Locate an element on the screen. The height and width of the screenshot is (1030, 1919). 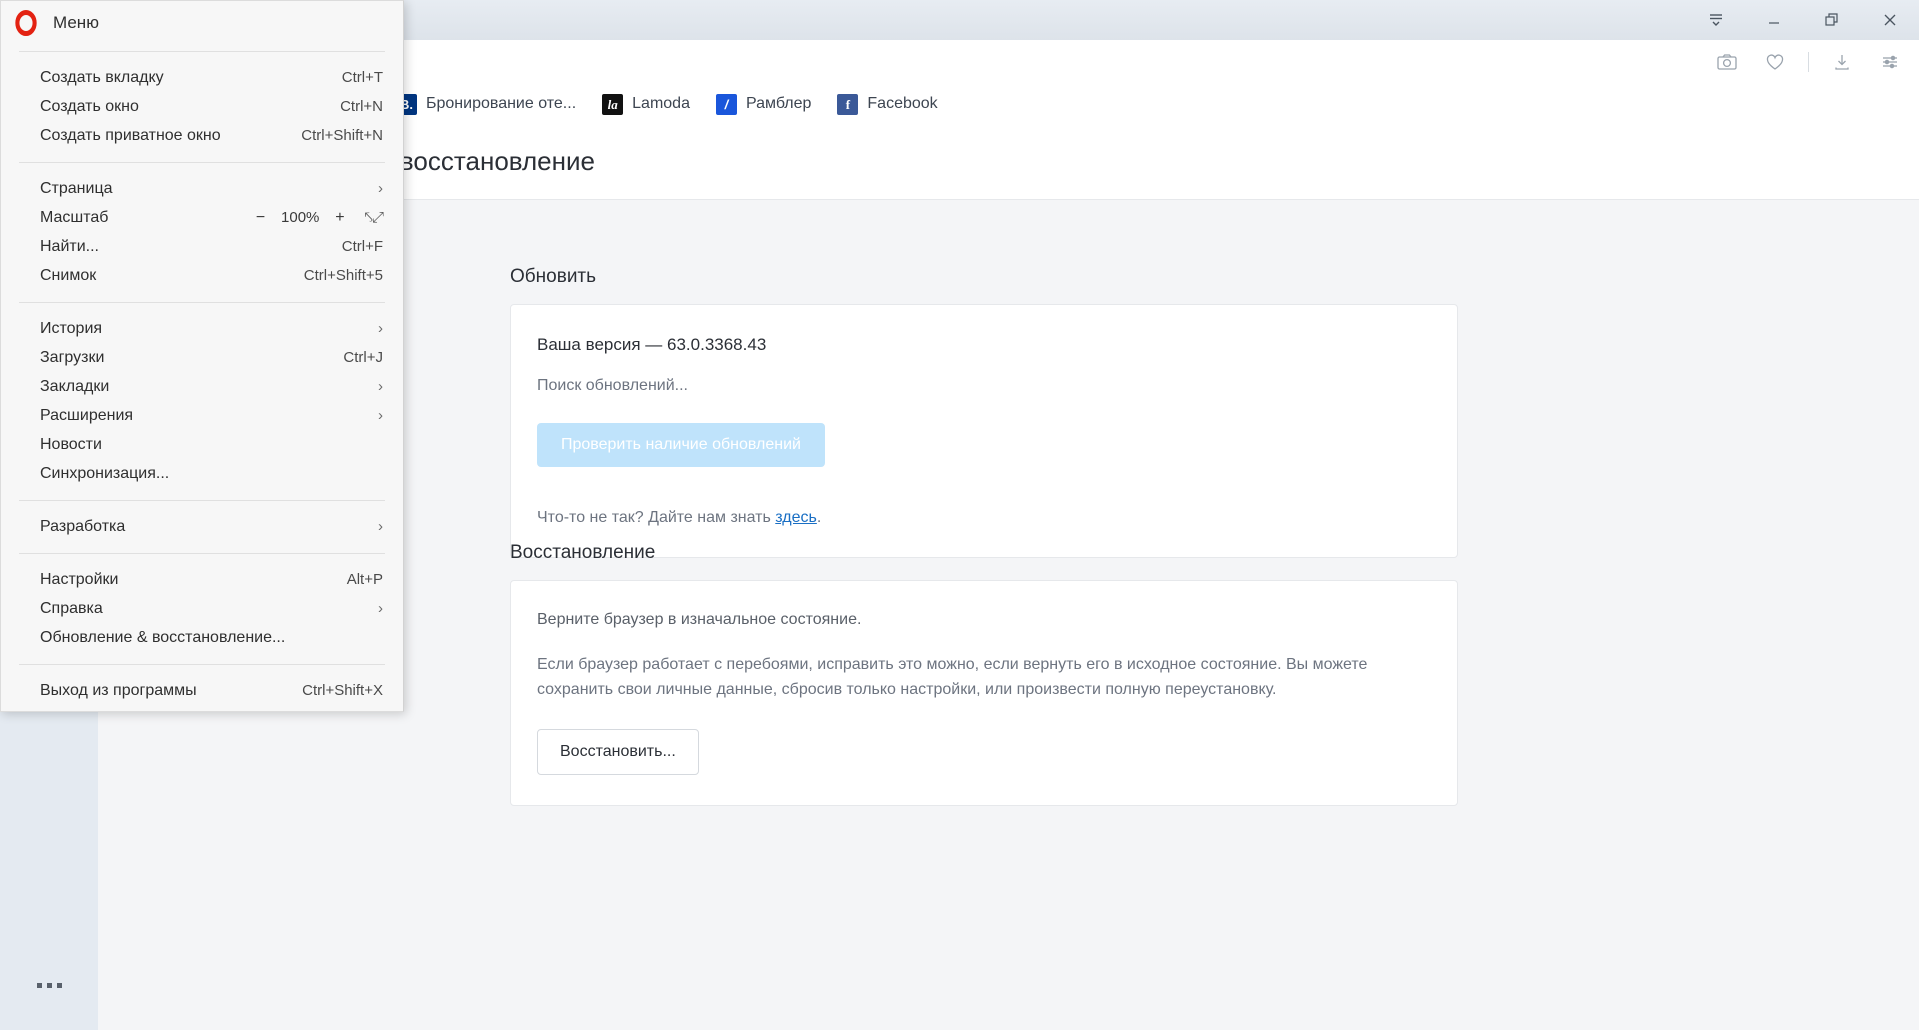
menu-item: Разработка › is located at coordinates (202, 526).